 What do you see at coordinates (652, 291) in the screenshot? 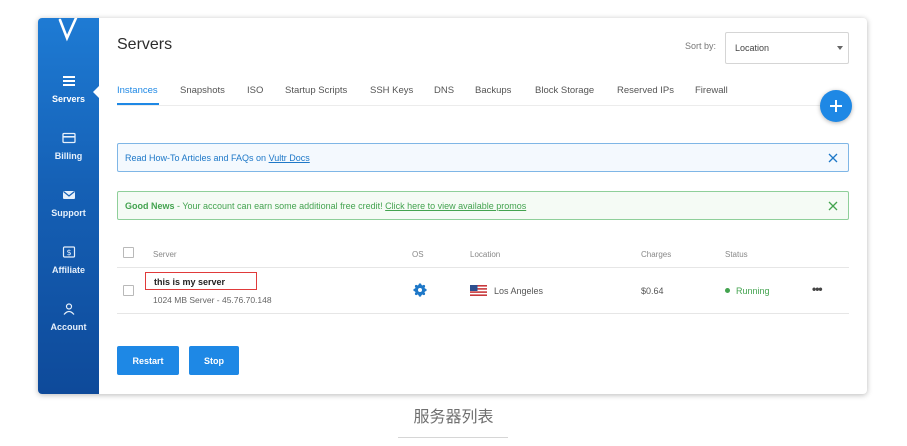
I see `server-charges: $0.64` at bounding box center [652, 291].